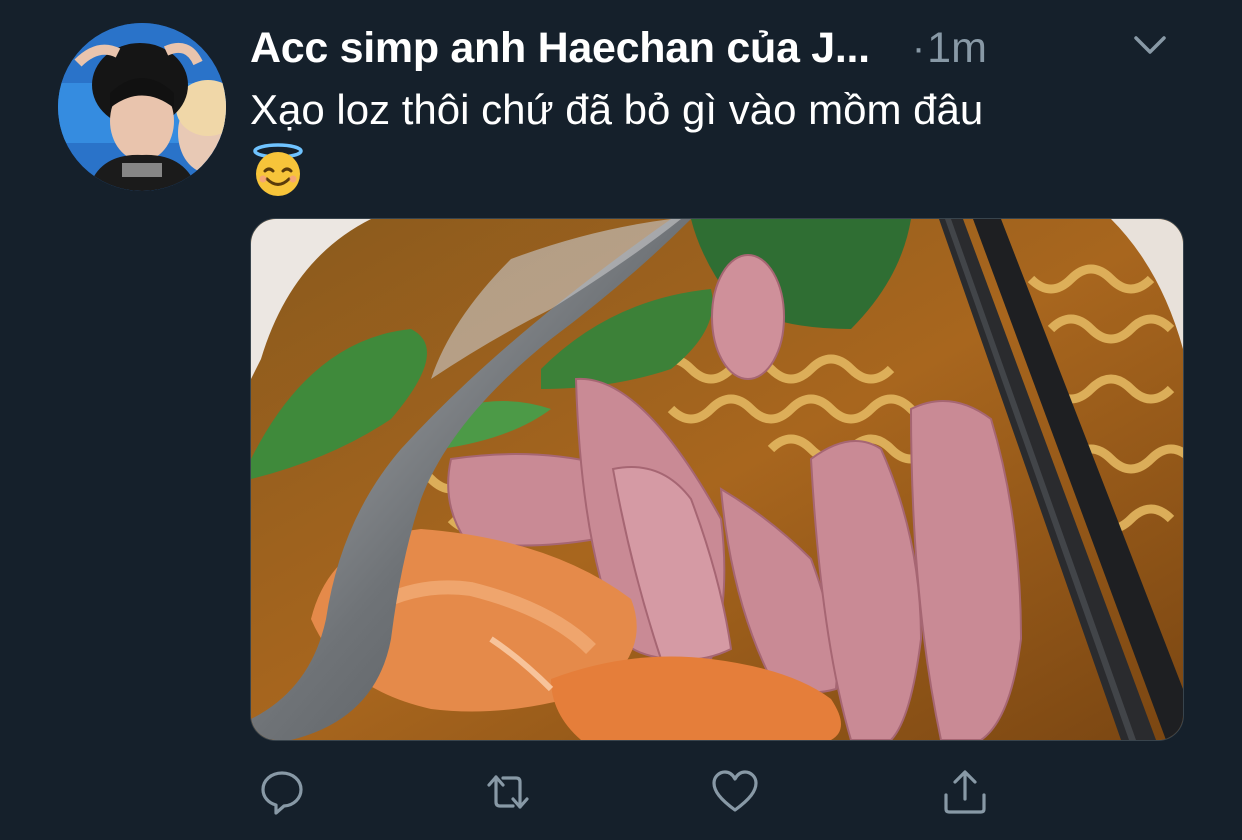  What do you see at coordinates (957, 48) in the screenshot?
I see `timestamp: 1m` at bounding box center [957, 48].